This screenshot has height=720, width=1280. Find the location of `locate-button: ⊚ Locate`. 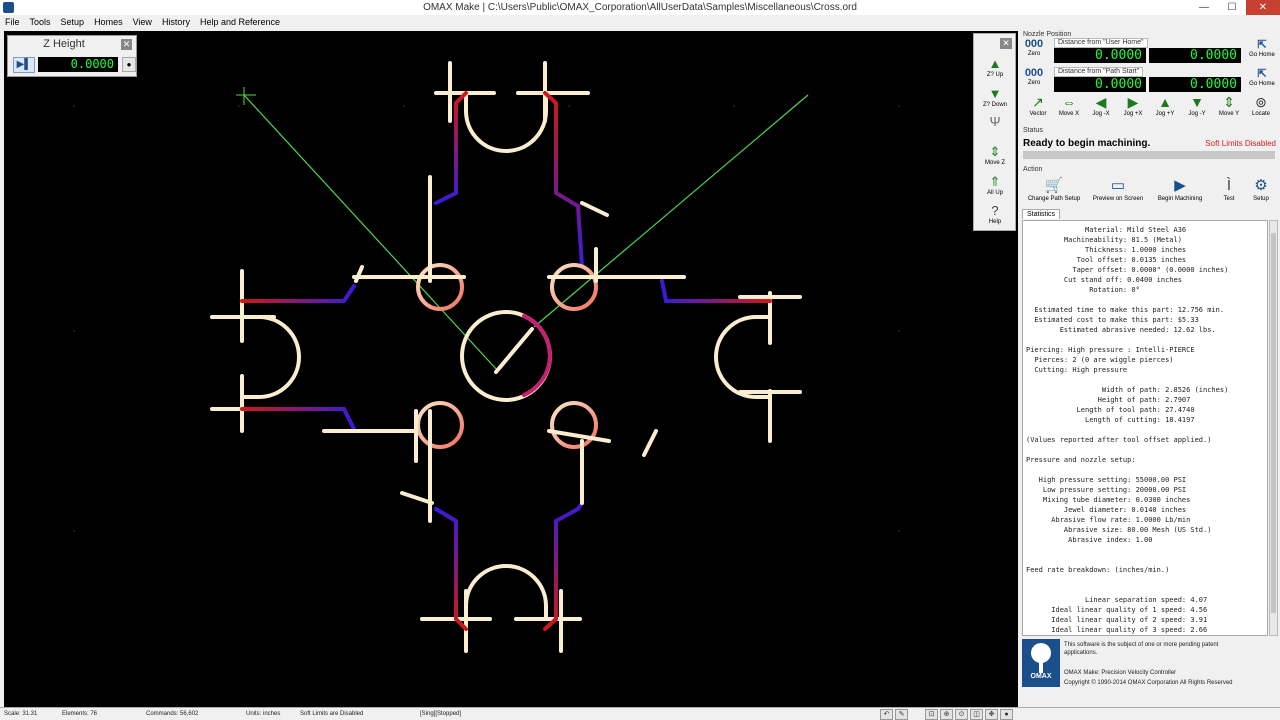

locate-button: ⊚ Locate is located at coordinates (1261, 107).